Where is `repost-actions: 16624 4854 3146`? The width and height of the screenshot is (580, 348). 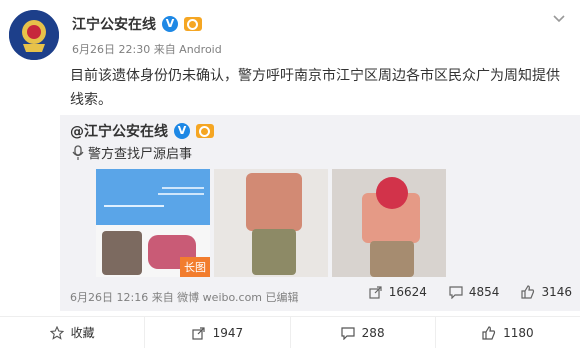
repost-actions: 16624 4854 3146 is located at coordinates (470, 292).